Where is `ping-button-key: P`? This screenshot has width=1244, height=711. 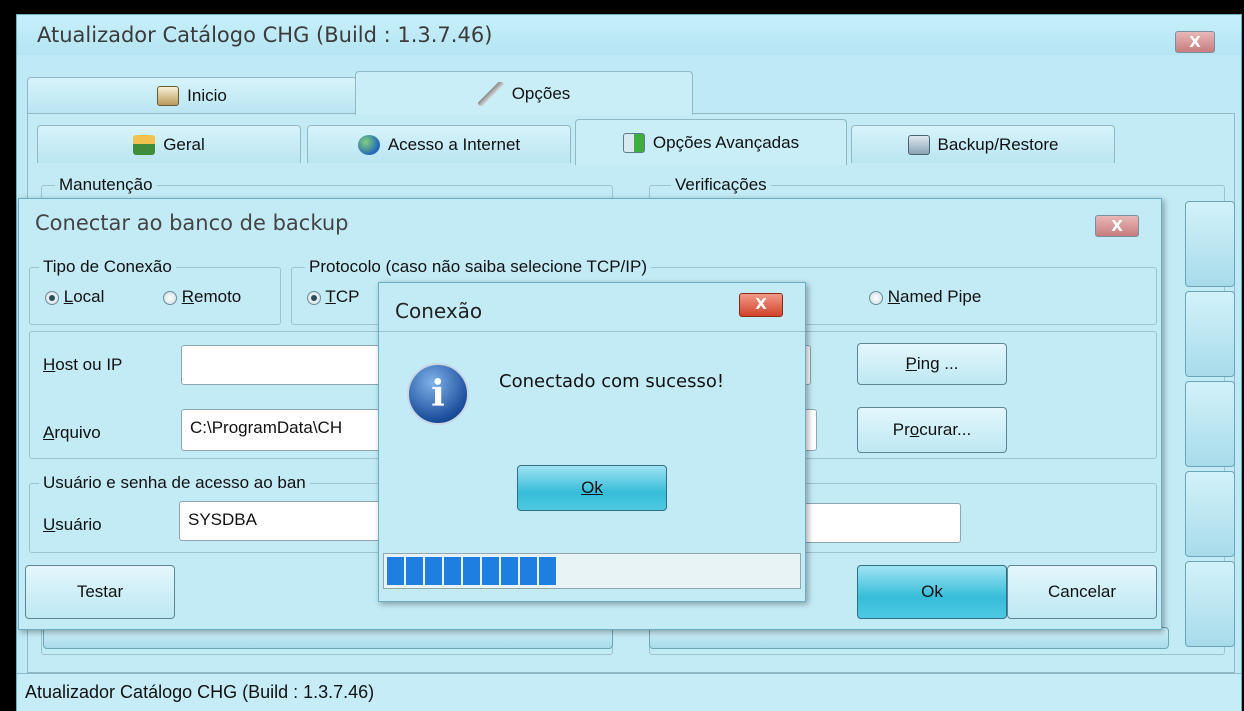 ping-button-key: P is located at coordinates (911, 363).